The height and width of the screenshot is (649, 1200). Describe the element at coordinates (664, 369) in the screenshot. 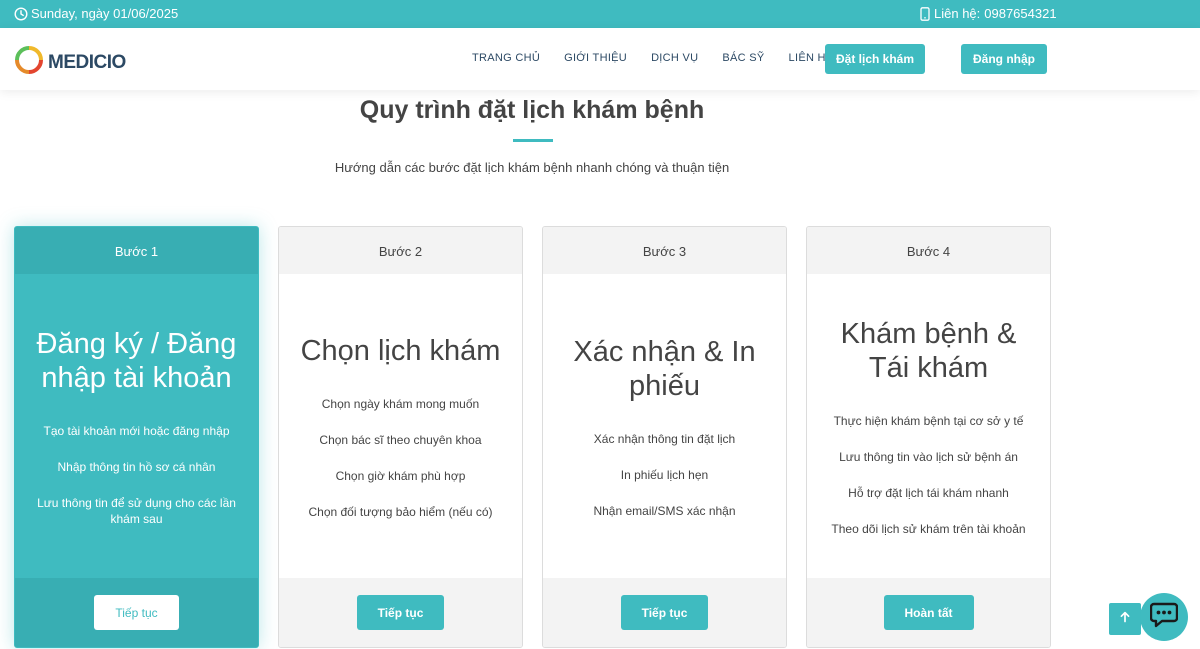

I see `step-title: Xác nhận & In phiếu` at that location.